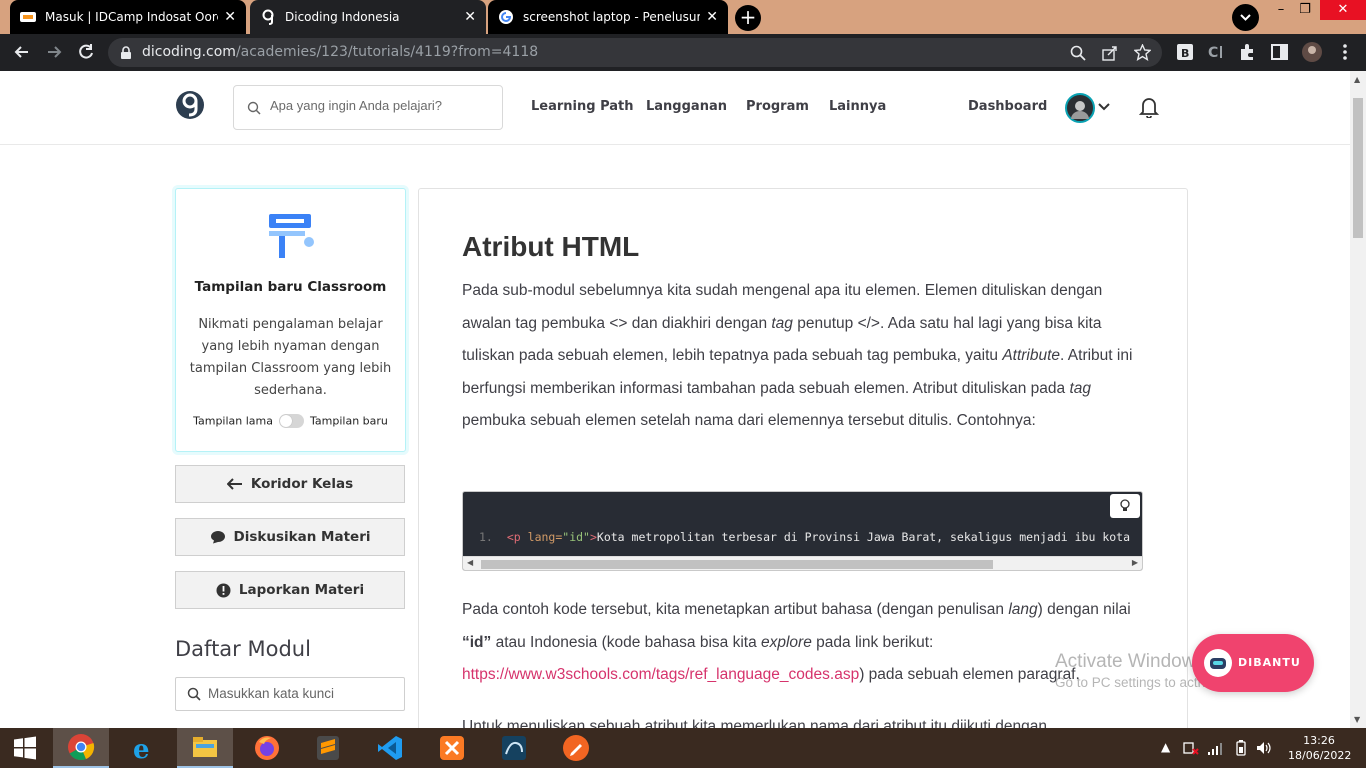  I want to click on taskbar-chrome, so click(81, 748).